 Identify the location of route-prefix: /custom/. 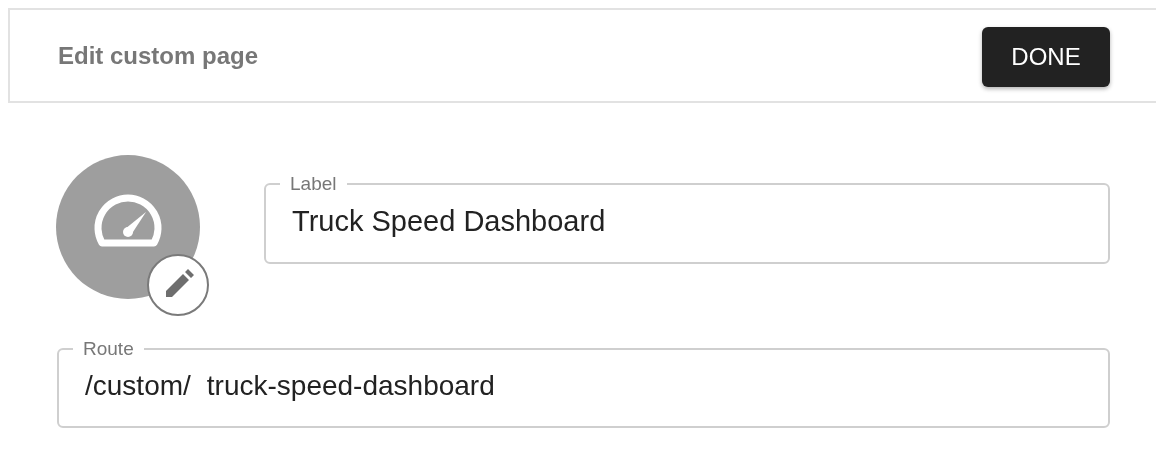
(138, 386).